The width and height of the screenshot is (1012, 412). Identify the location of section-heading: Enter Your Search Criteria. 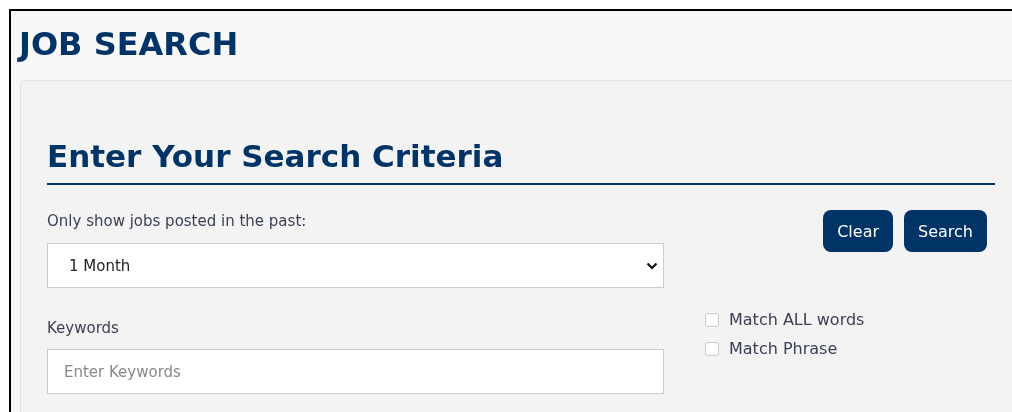
(521, 160).